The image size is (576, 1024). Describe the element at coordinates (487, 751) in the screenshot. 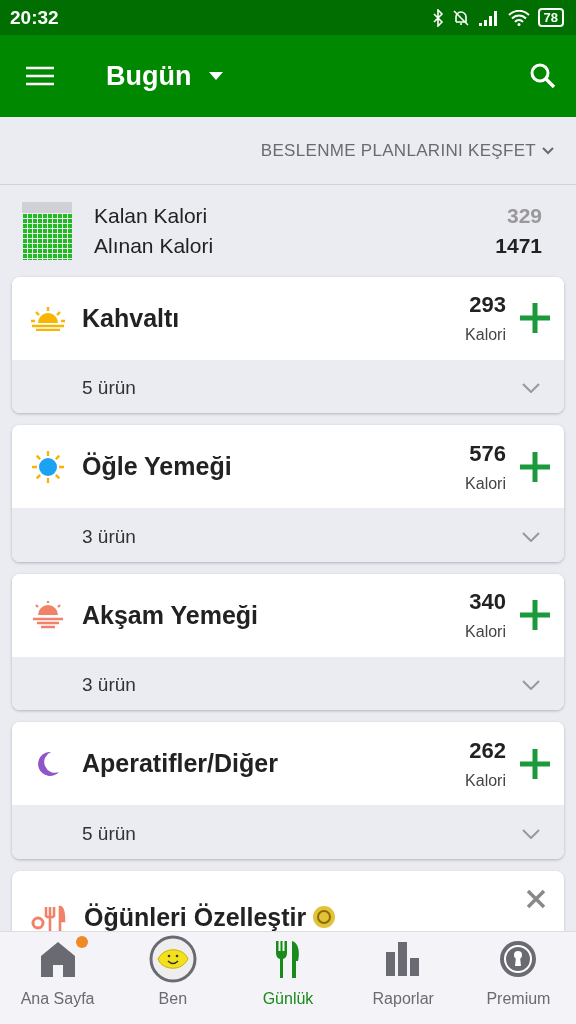

I see `meal-calories: 262` at that location.